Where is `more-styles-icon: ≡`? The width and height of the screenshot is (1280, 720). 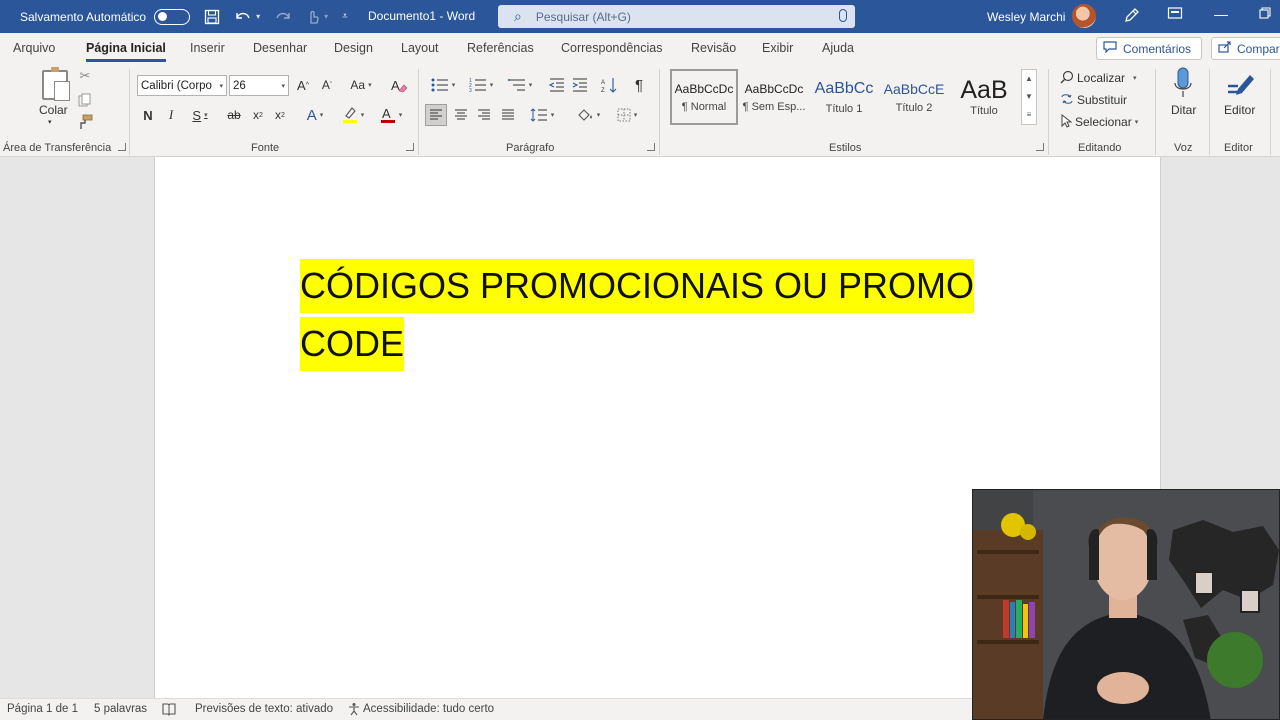
more-styles-icon: ≡ is located at coordinates (1029, 115).